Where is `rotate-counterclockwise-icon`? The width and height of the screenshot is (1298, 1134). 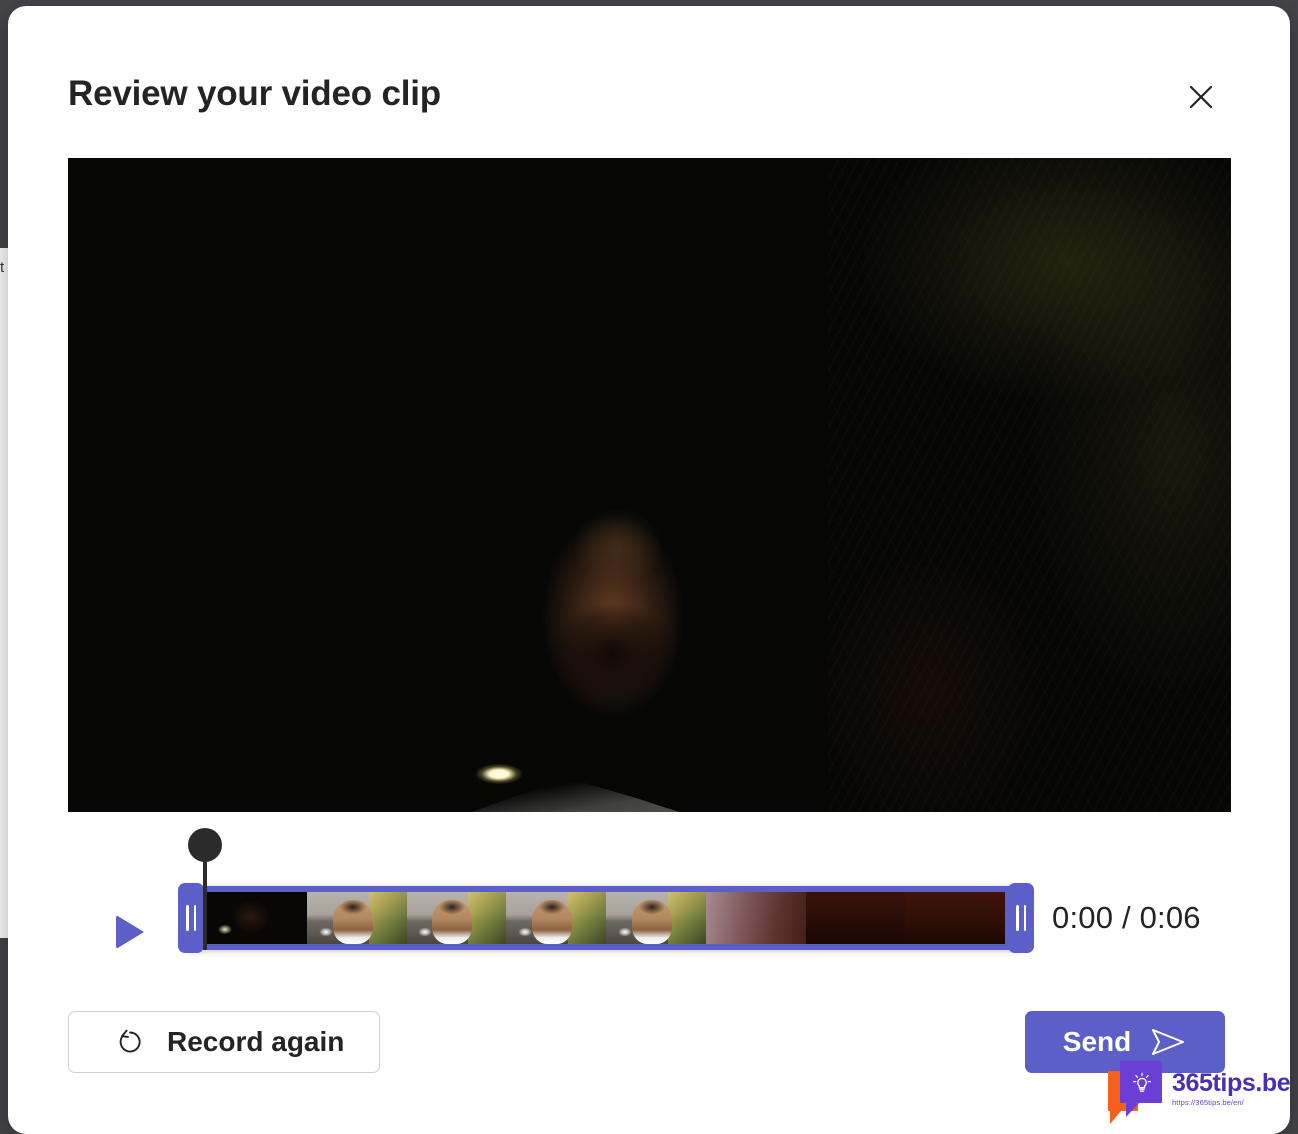
rotate-counterclockwise-icon is located at coordinates (130, 1041).